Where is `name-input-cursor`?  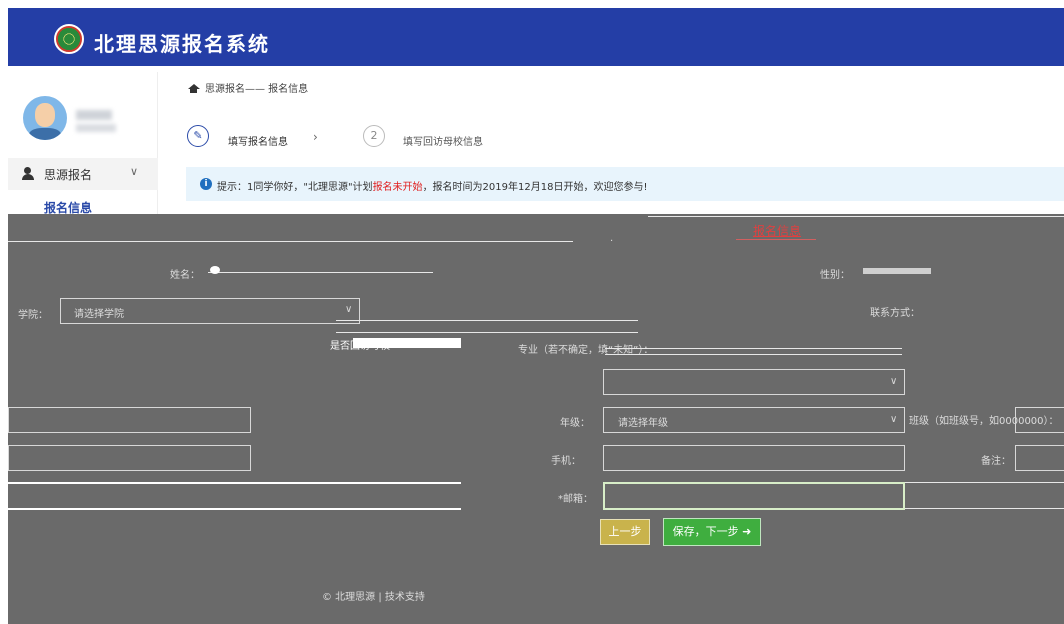 name-input-cursor is located at coordinates (215, 270).